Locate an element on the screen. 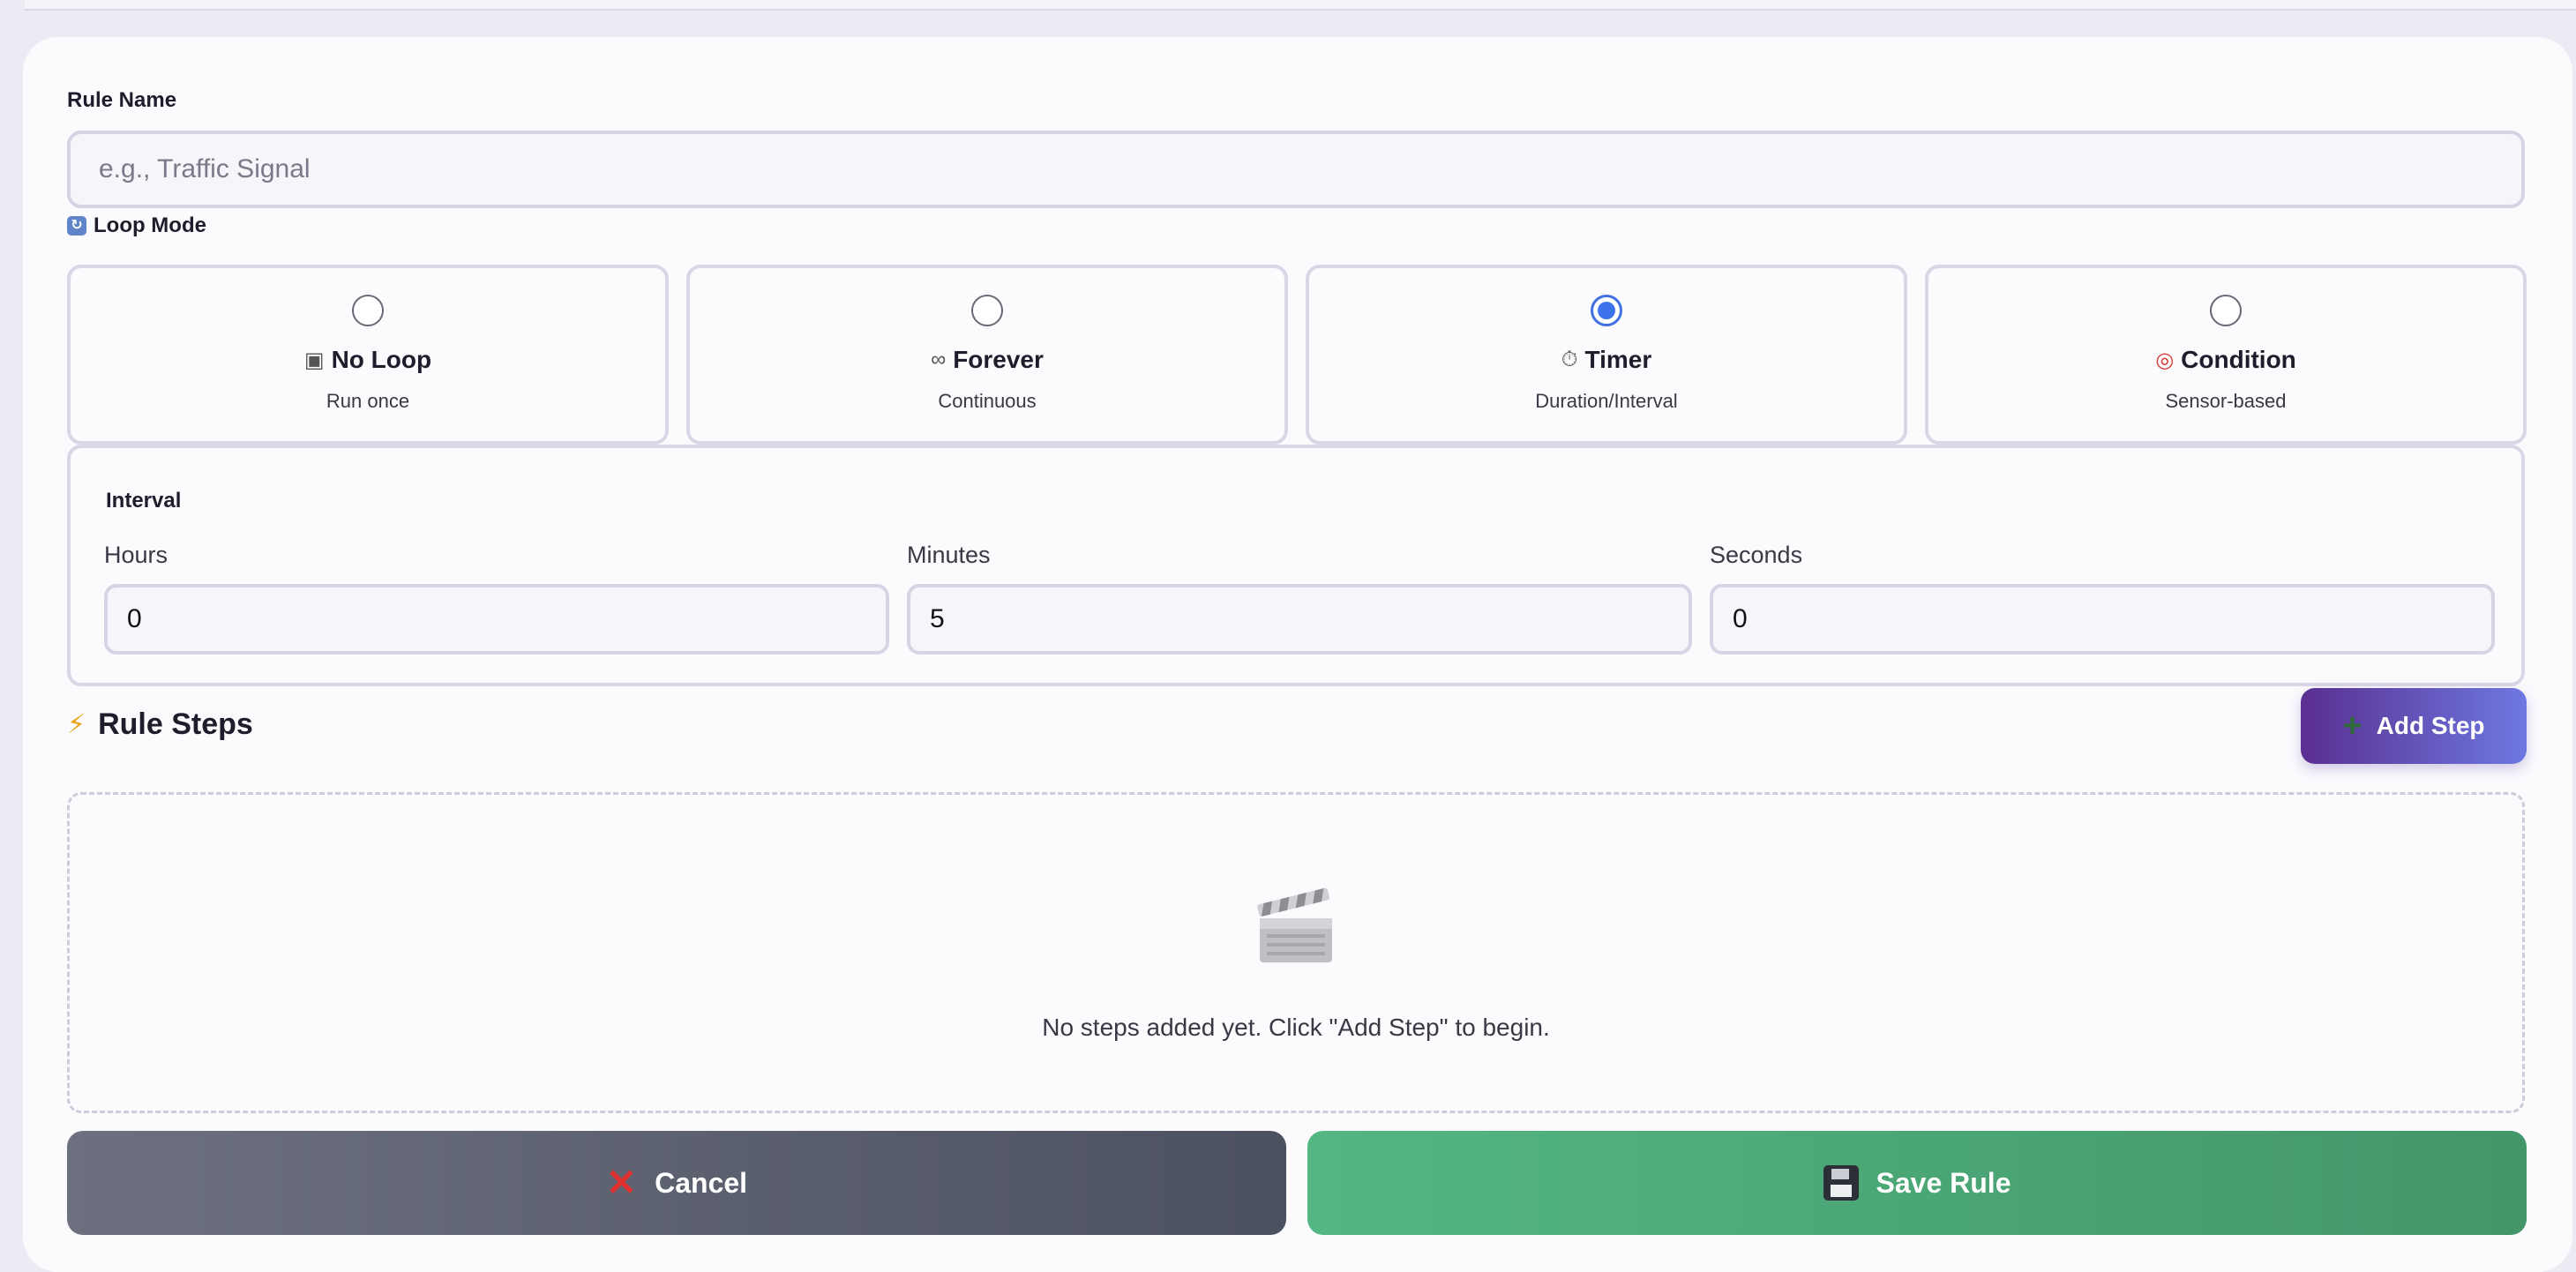 This screenshot has width=2576, height=1272. loop-mode-option-no-loop: ▣ No Loop Run once is located at coordinates (368, 355).